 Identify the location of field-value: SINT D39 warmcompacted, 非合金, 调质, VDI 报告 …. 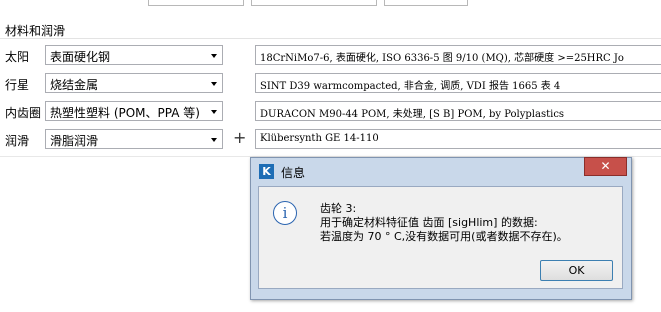
(410, 86).